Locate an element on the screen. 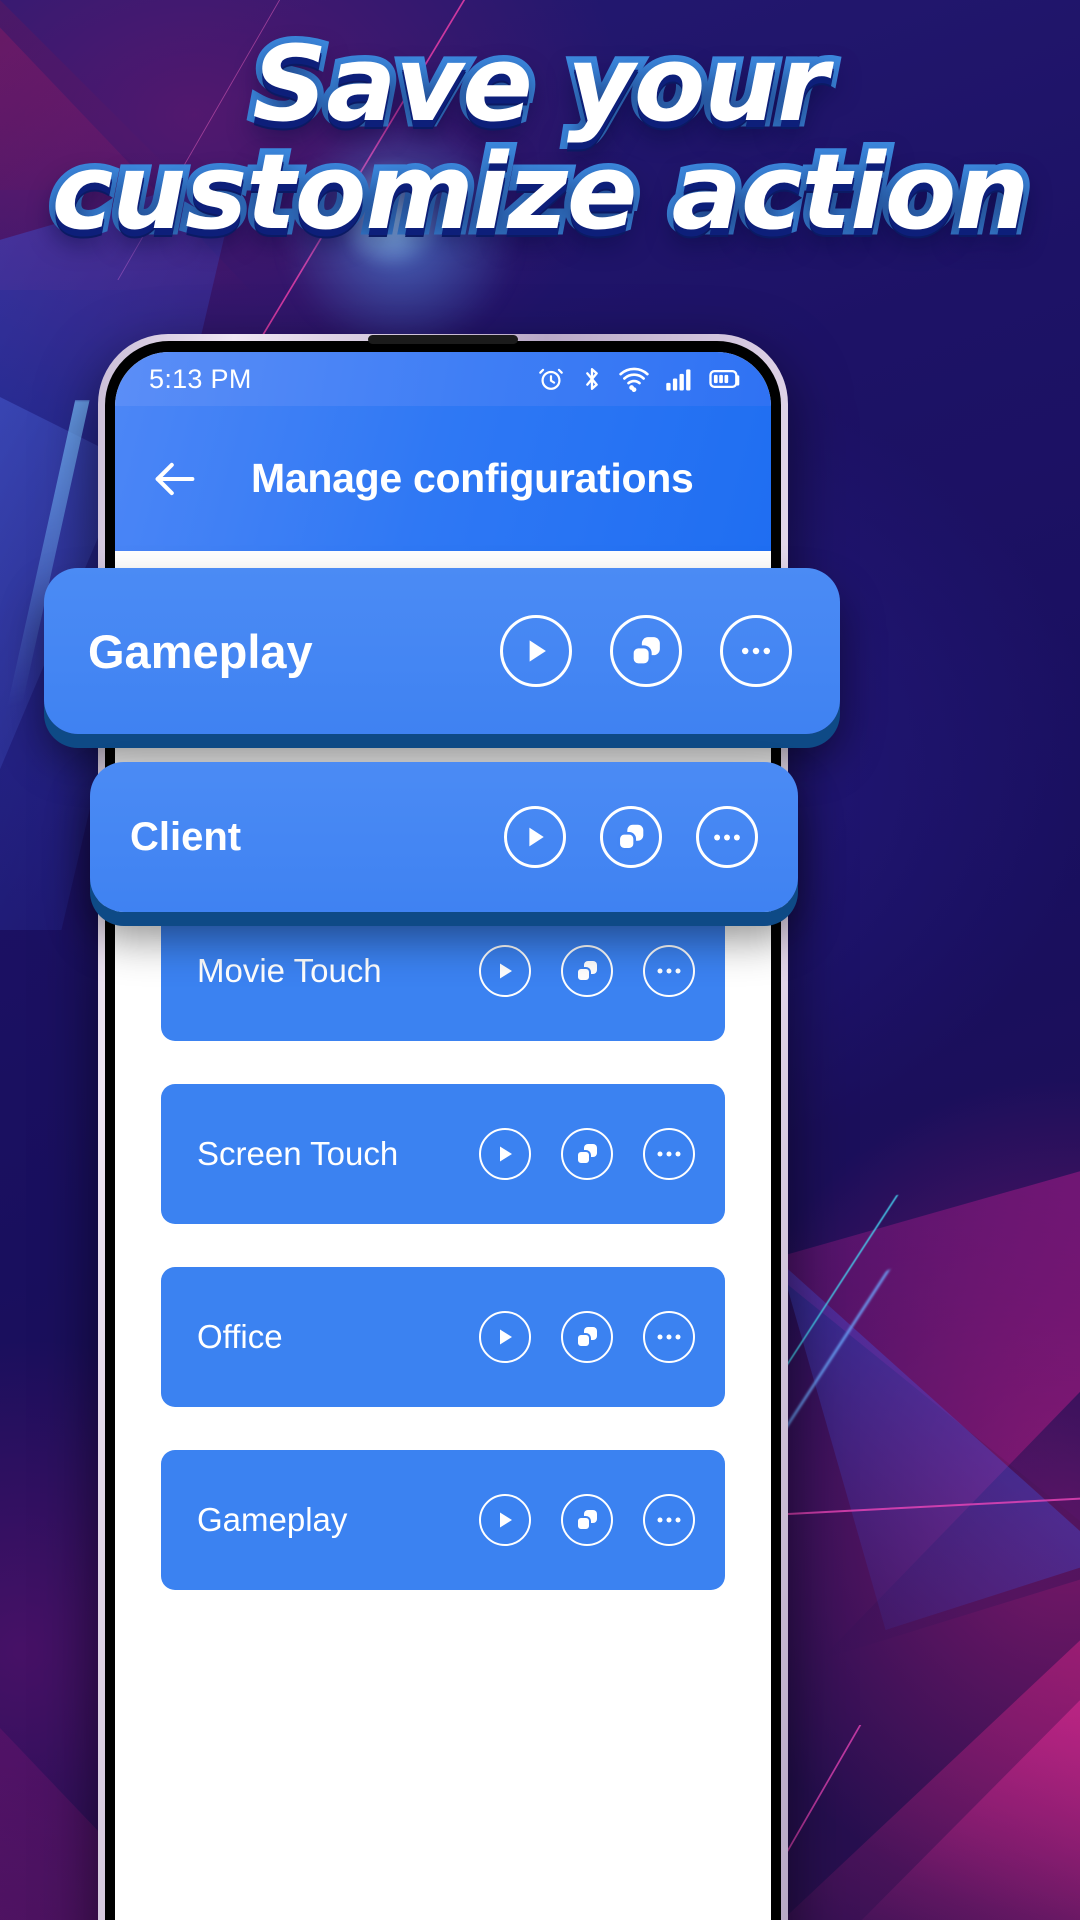 The width and height of the screenshot is (1080, 1920). phone-earpiece-speaker is located at coordinates (443, 339).